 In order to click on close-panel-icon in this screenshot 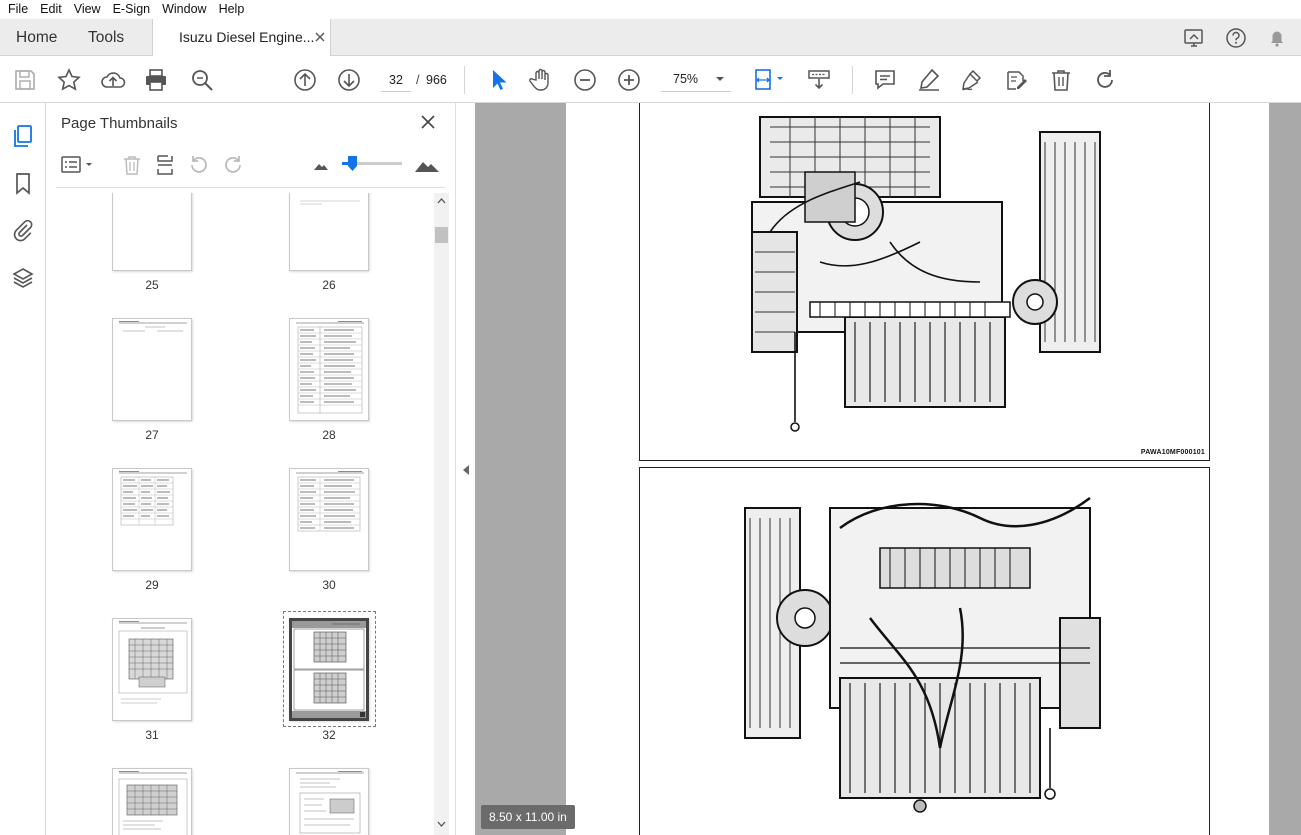, I will do `click(428, 122)`.